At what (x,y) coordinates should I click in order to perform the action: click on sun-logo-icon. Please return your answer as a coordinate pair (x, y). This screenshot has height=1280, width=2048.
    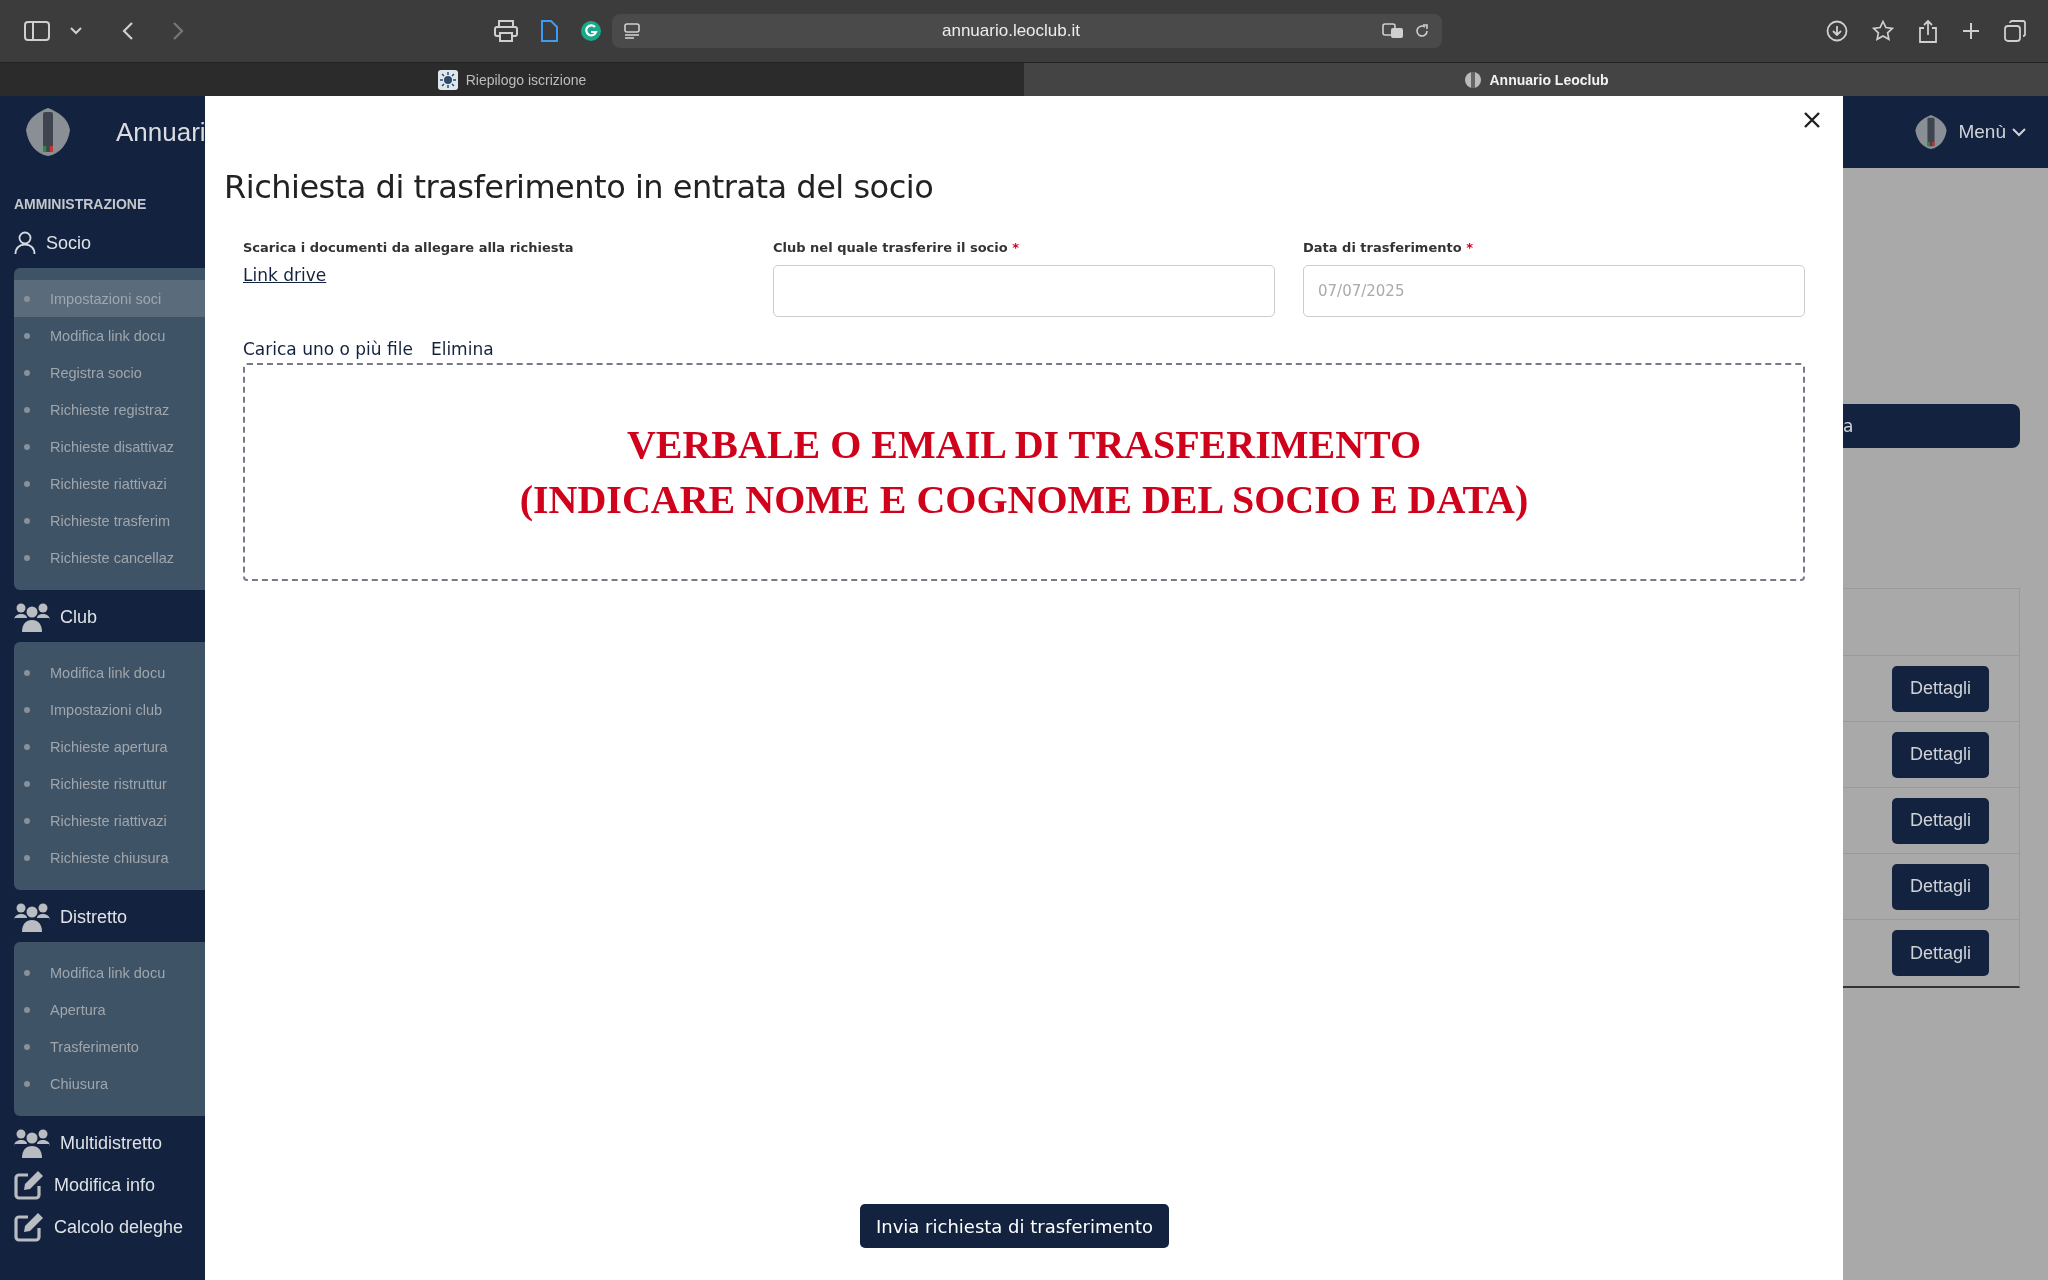
    Looking at the image, I should click on (447, 79).